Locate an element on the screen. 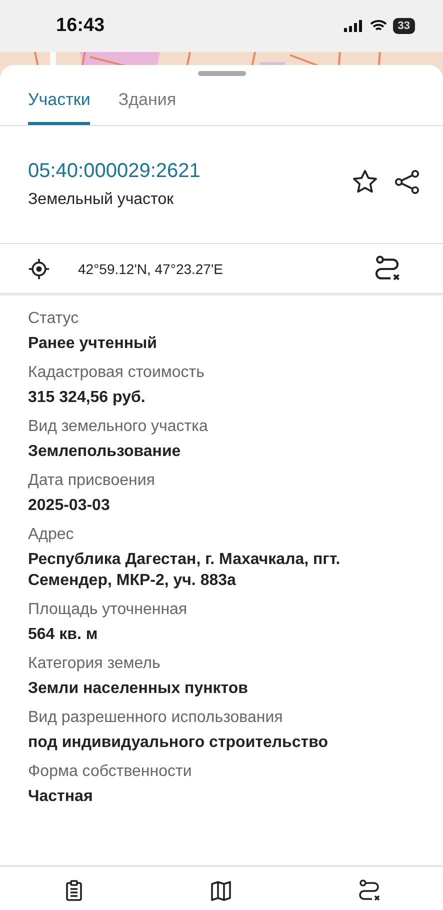 This screenshot has width=443, height=910. property-label: Форма собственности is located at coordinates (110, 772).